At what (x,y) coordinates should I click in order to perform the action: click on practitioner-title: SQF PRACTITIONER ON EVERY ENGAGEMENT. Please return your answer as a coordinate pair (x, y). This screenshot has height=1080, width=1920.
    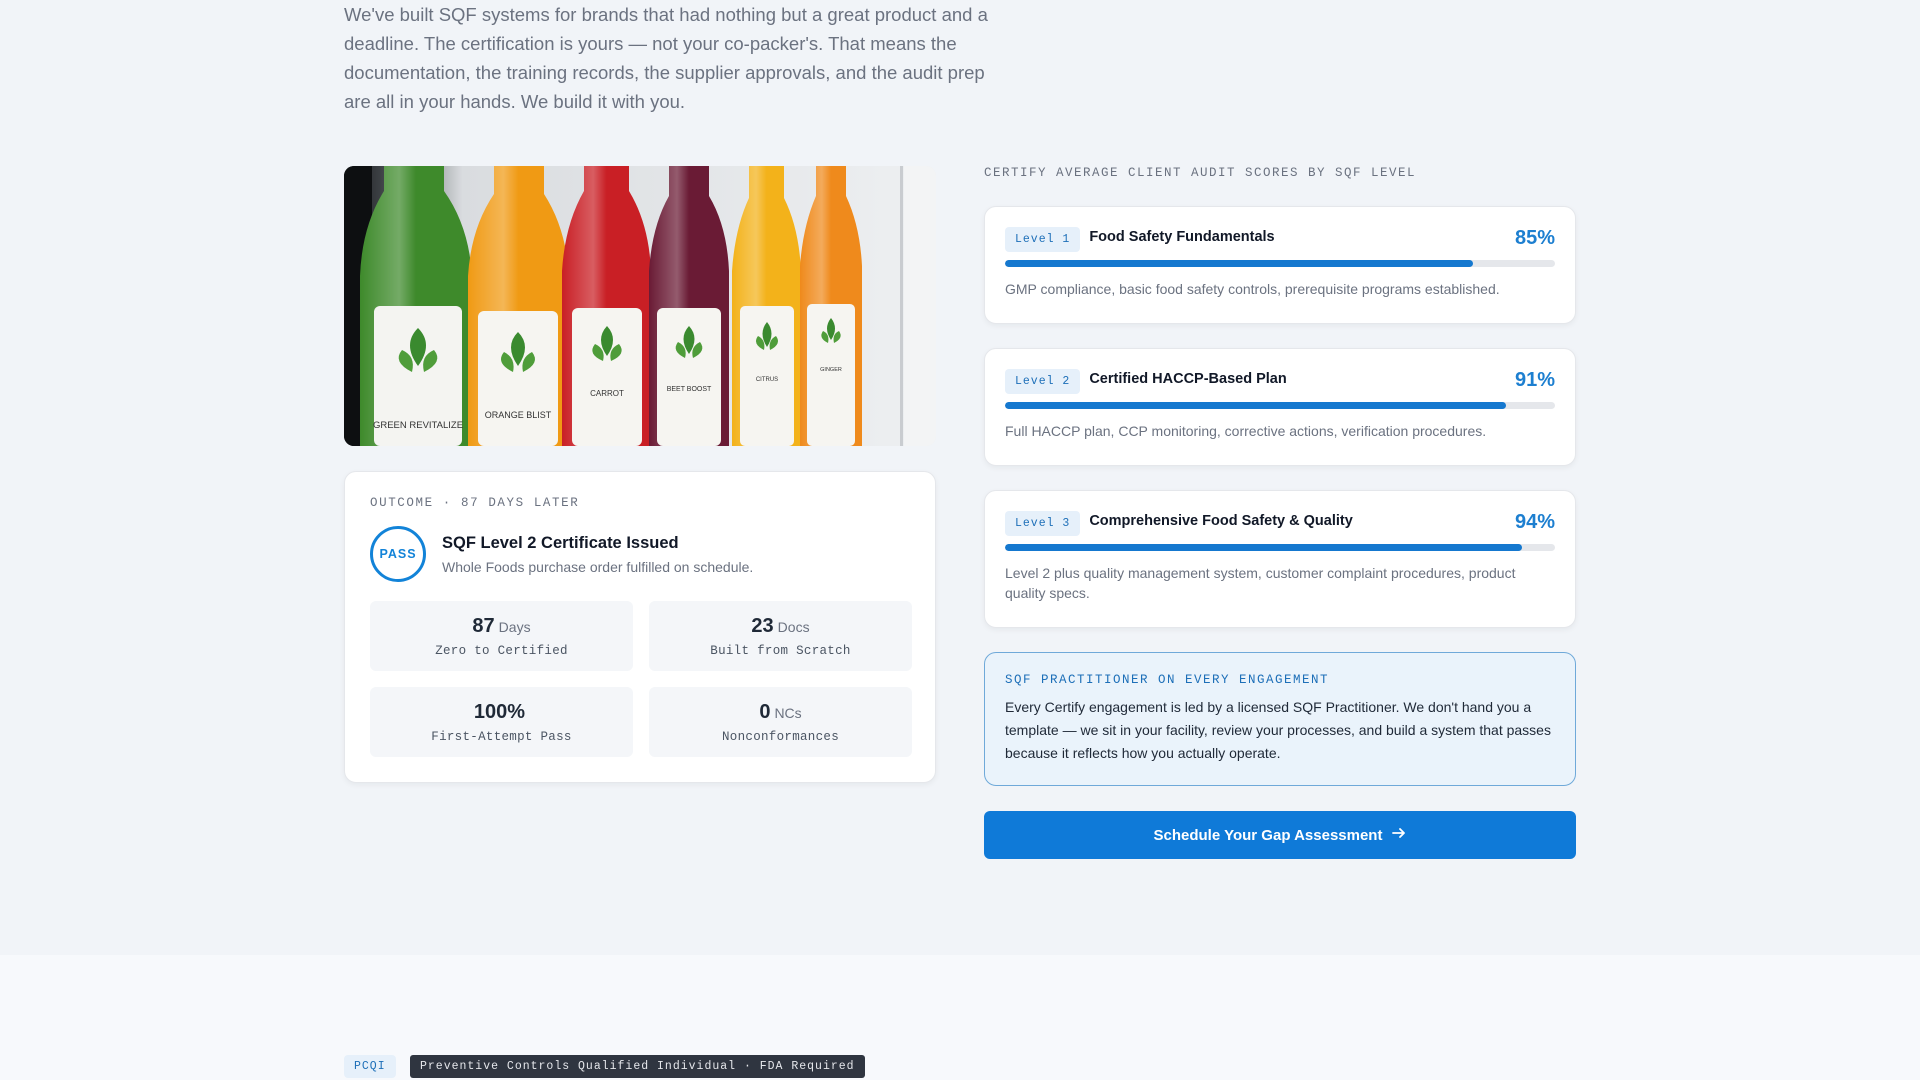
    Looking at the image, I should click on (1167, 680).